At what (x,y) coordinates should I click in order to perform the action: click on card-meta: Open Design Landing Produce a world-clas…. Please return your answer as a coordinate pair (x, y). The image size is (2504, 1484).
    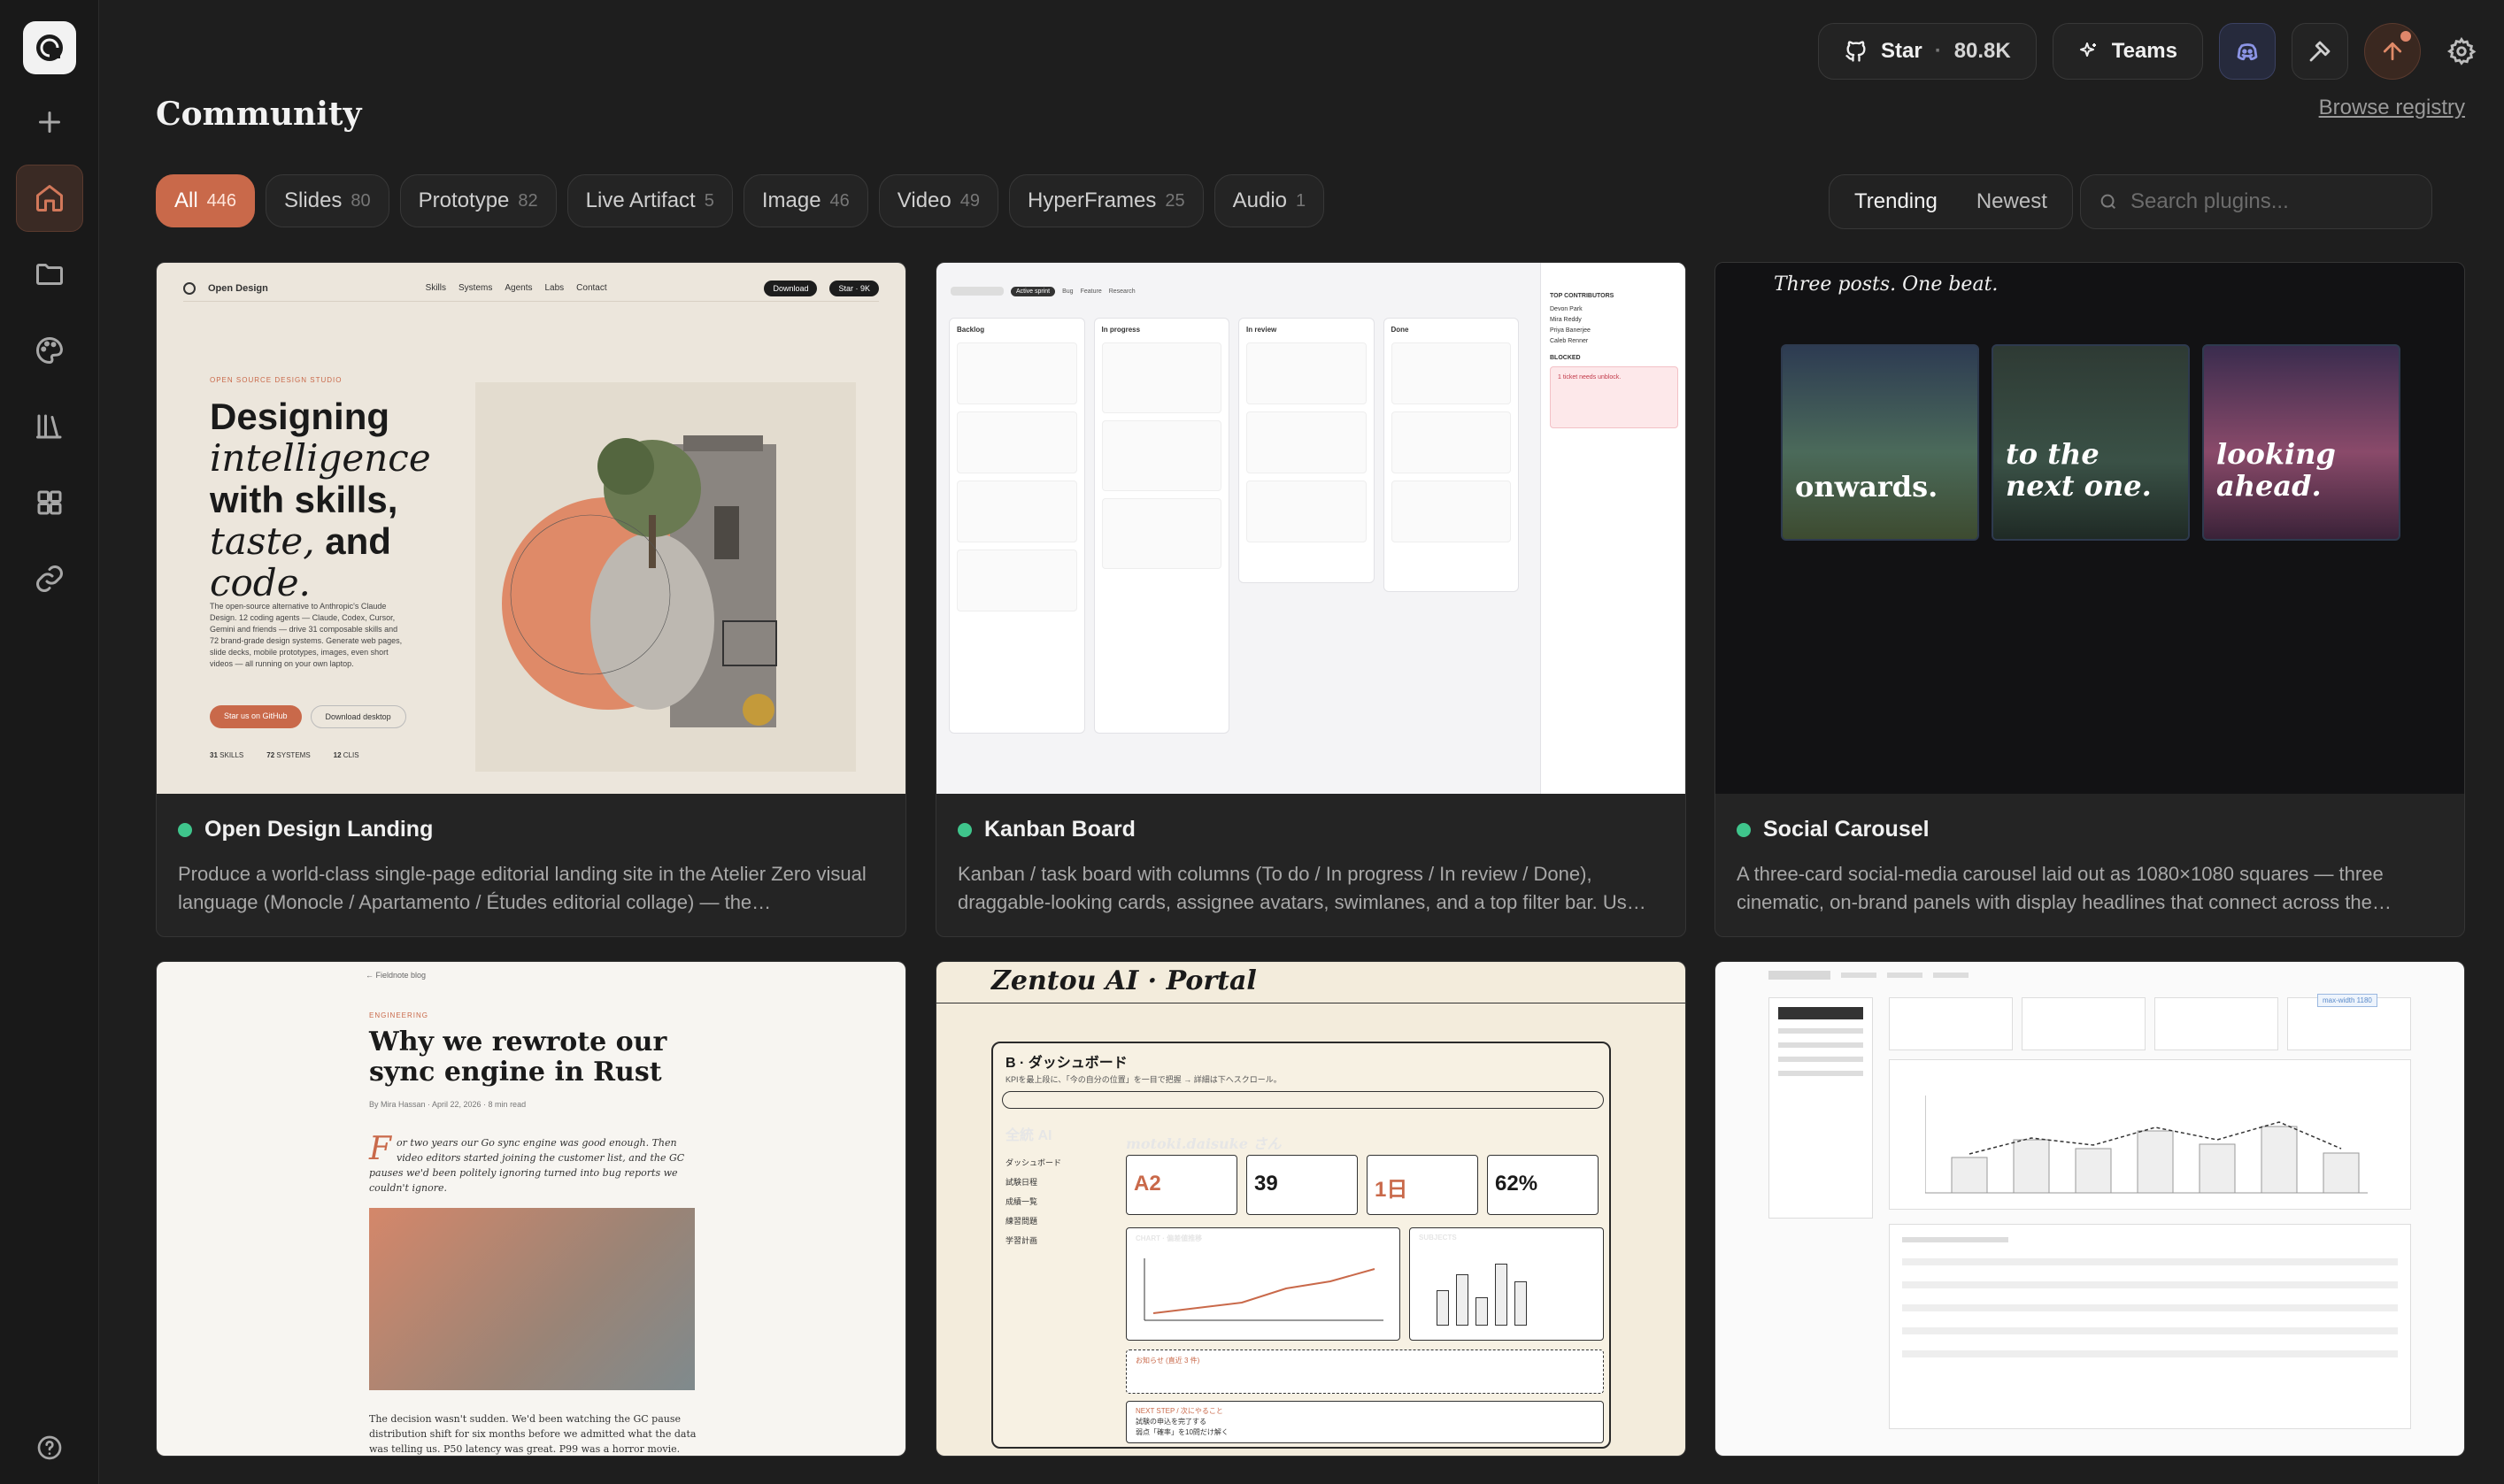
    Looking at the image, I should click on (531, 865).